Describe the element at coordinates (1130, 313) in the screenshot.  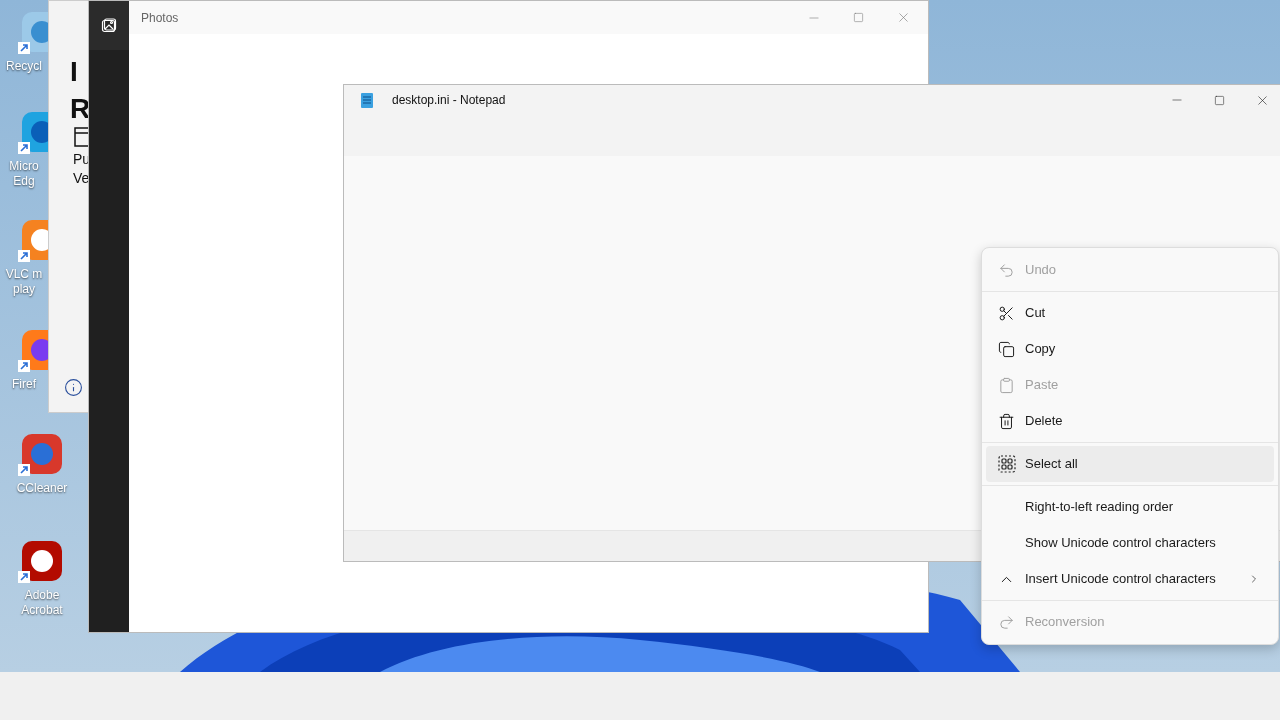
I see `menu-item: Cut` at that location.